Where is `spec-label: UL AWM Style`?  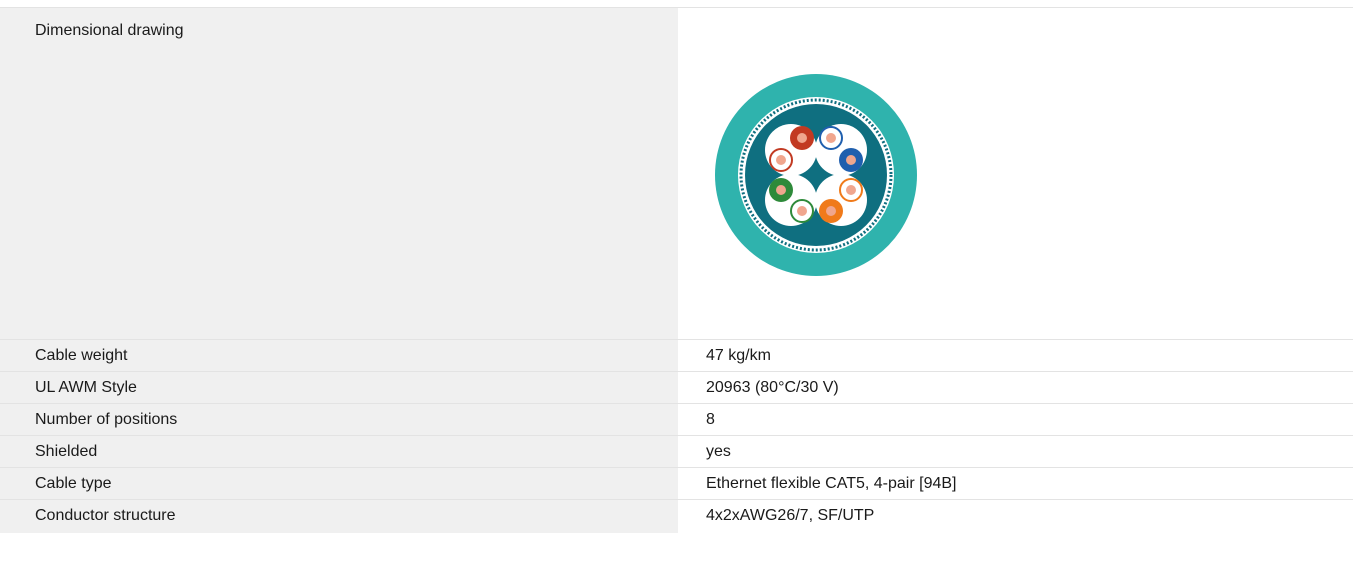 spec-label: UL AWM Style is located at coordinates (339, 387).